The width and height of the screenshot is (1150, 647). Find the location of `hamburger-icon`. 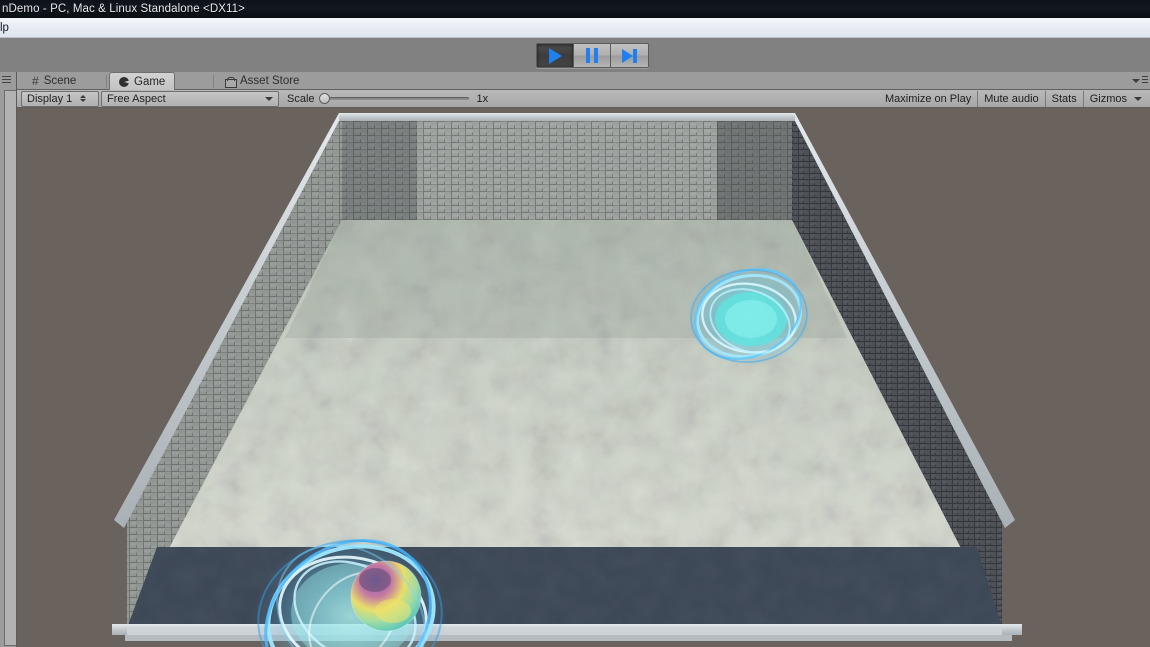

hamburger-icon is located at coordinates (1145, 80).